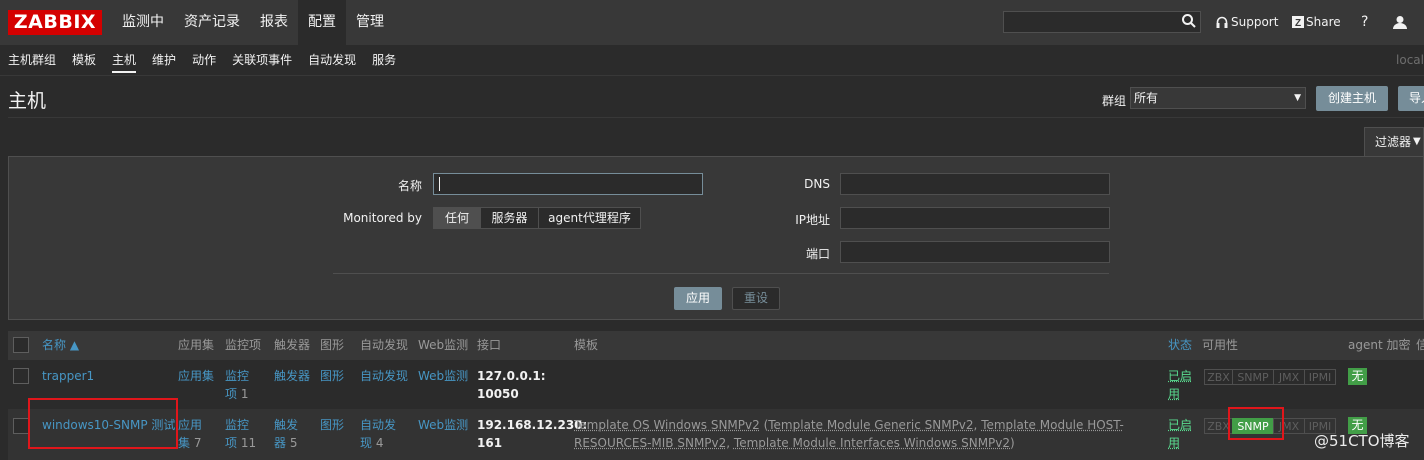 The height and width of the screenshot is (460, 1424). What do you see at coordinates (280, 443) in the screenshot?
I see `host-triggers-link-cont: 器` at bounding box center [280, 443].